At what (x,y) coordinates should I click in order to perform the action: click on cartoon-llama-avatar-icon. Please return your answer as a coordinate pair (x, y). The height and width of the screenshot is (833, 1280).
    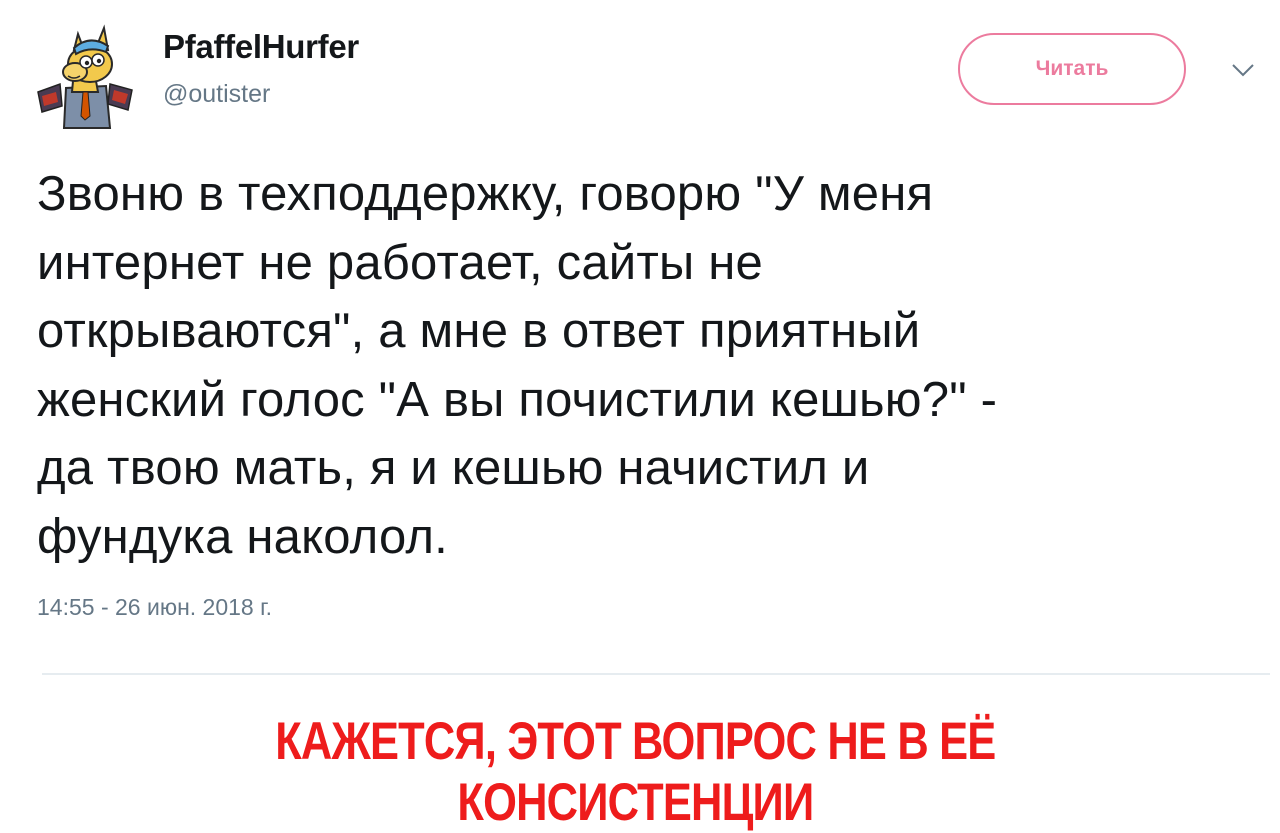
    Looking at the image, I should click on (85, 76).